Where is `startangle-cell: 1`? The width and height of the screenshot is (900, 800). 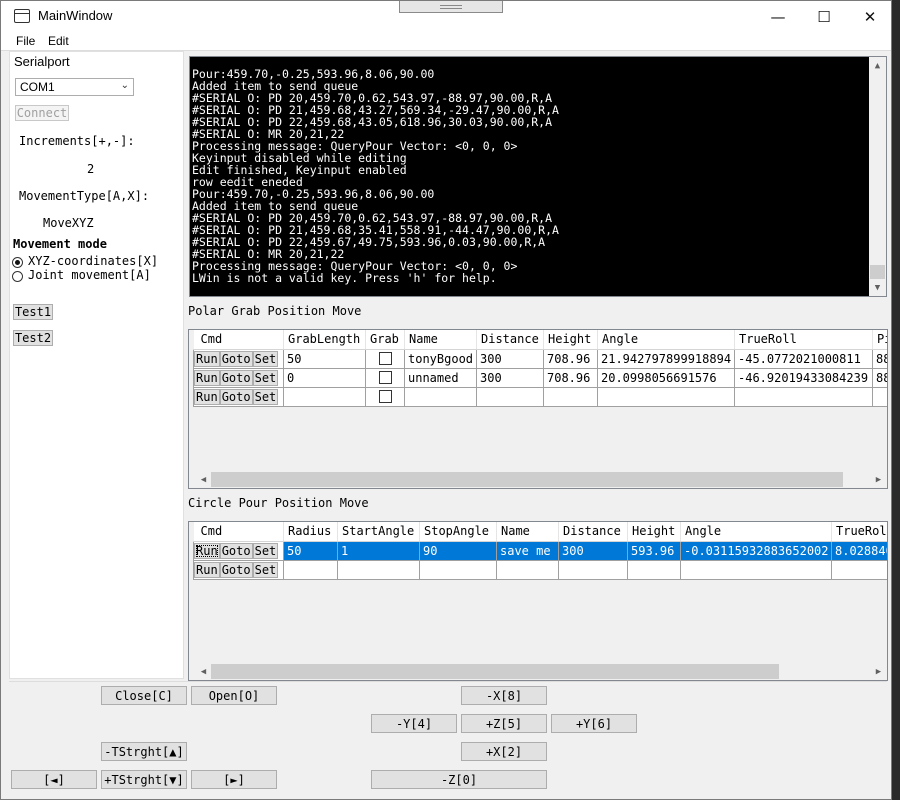
startangle-cell: 1 is located at coordinates (378, 550).